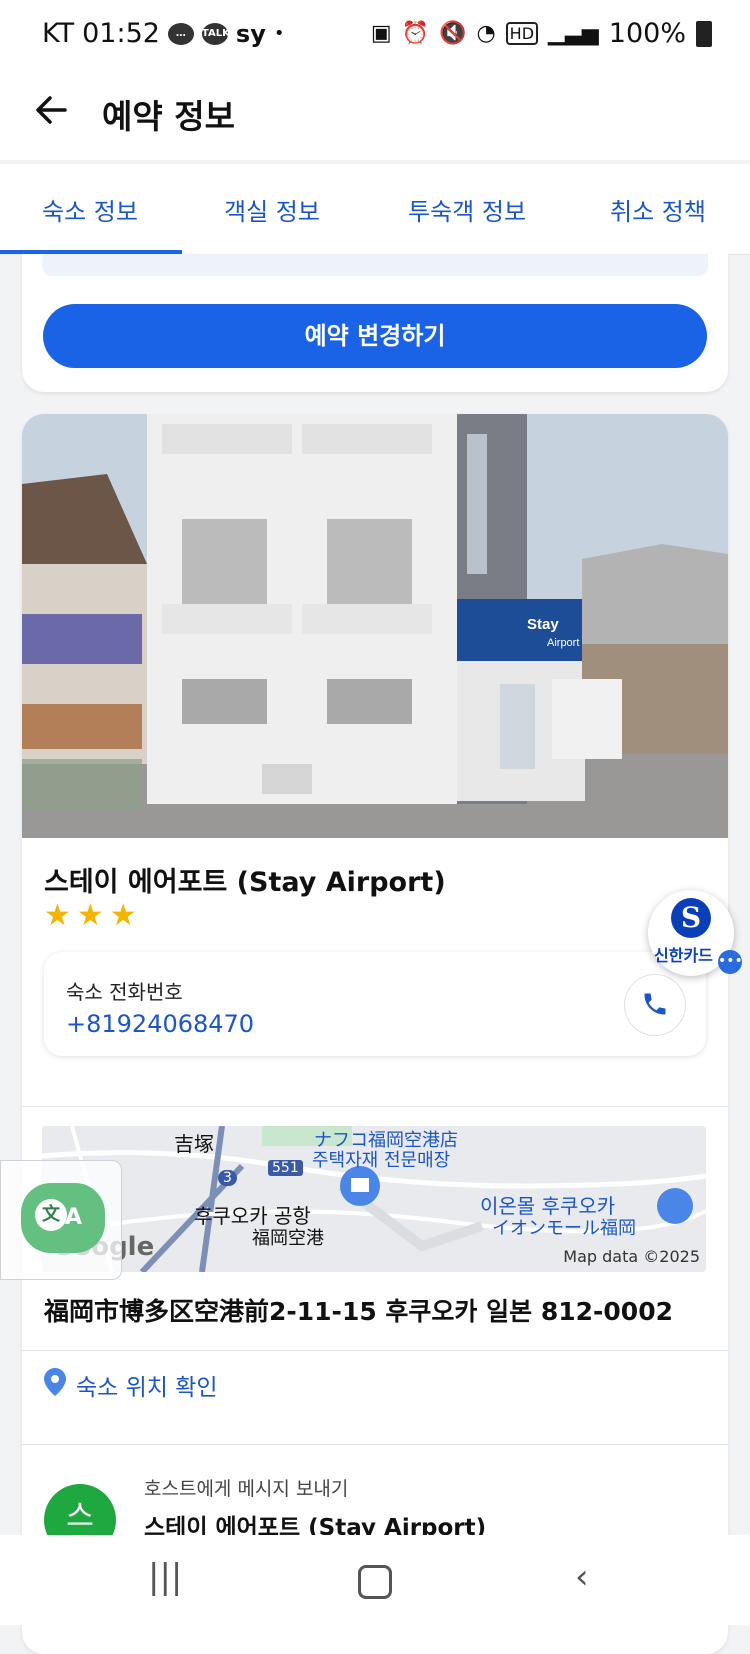 This screenshot has width=750, height=1654. I want to click on page-title: 예약 정보, so click(168, 116).